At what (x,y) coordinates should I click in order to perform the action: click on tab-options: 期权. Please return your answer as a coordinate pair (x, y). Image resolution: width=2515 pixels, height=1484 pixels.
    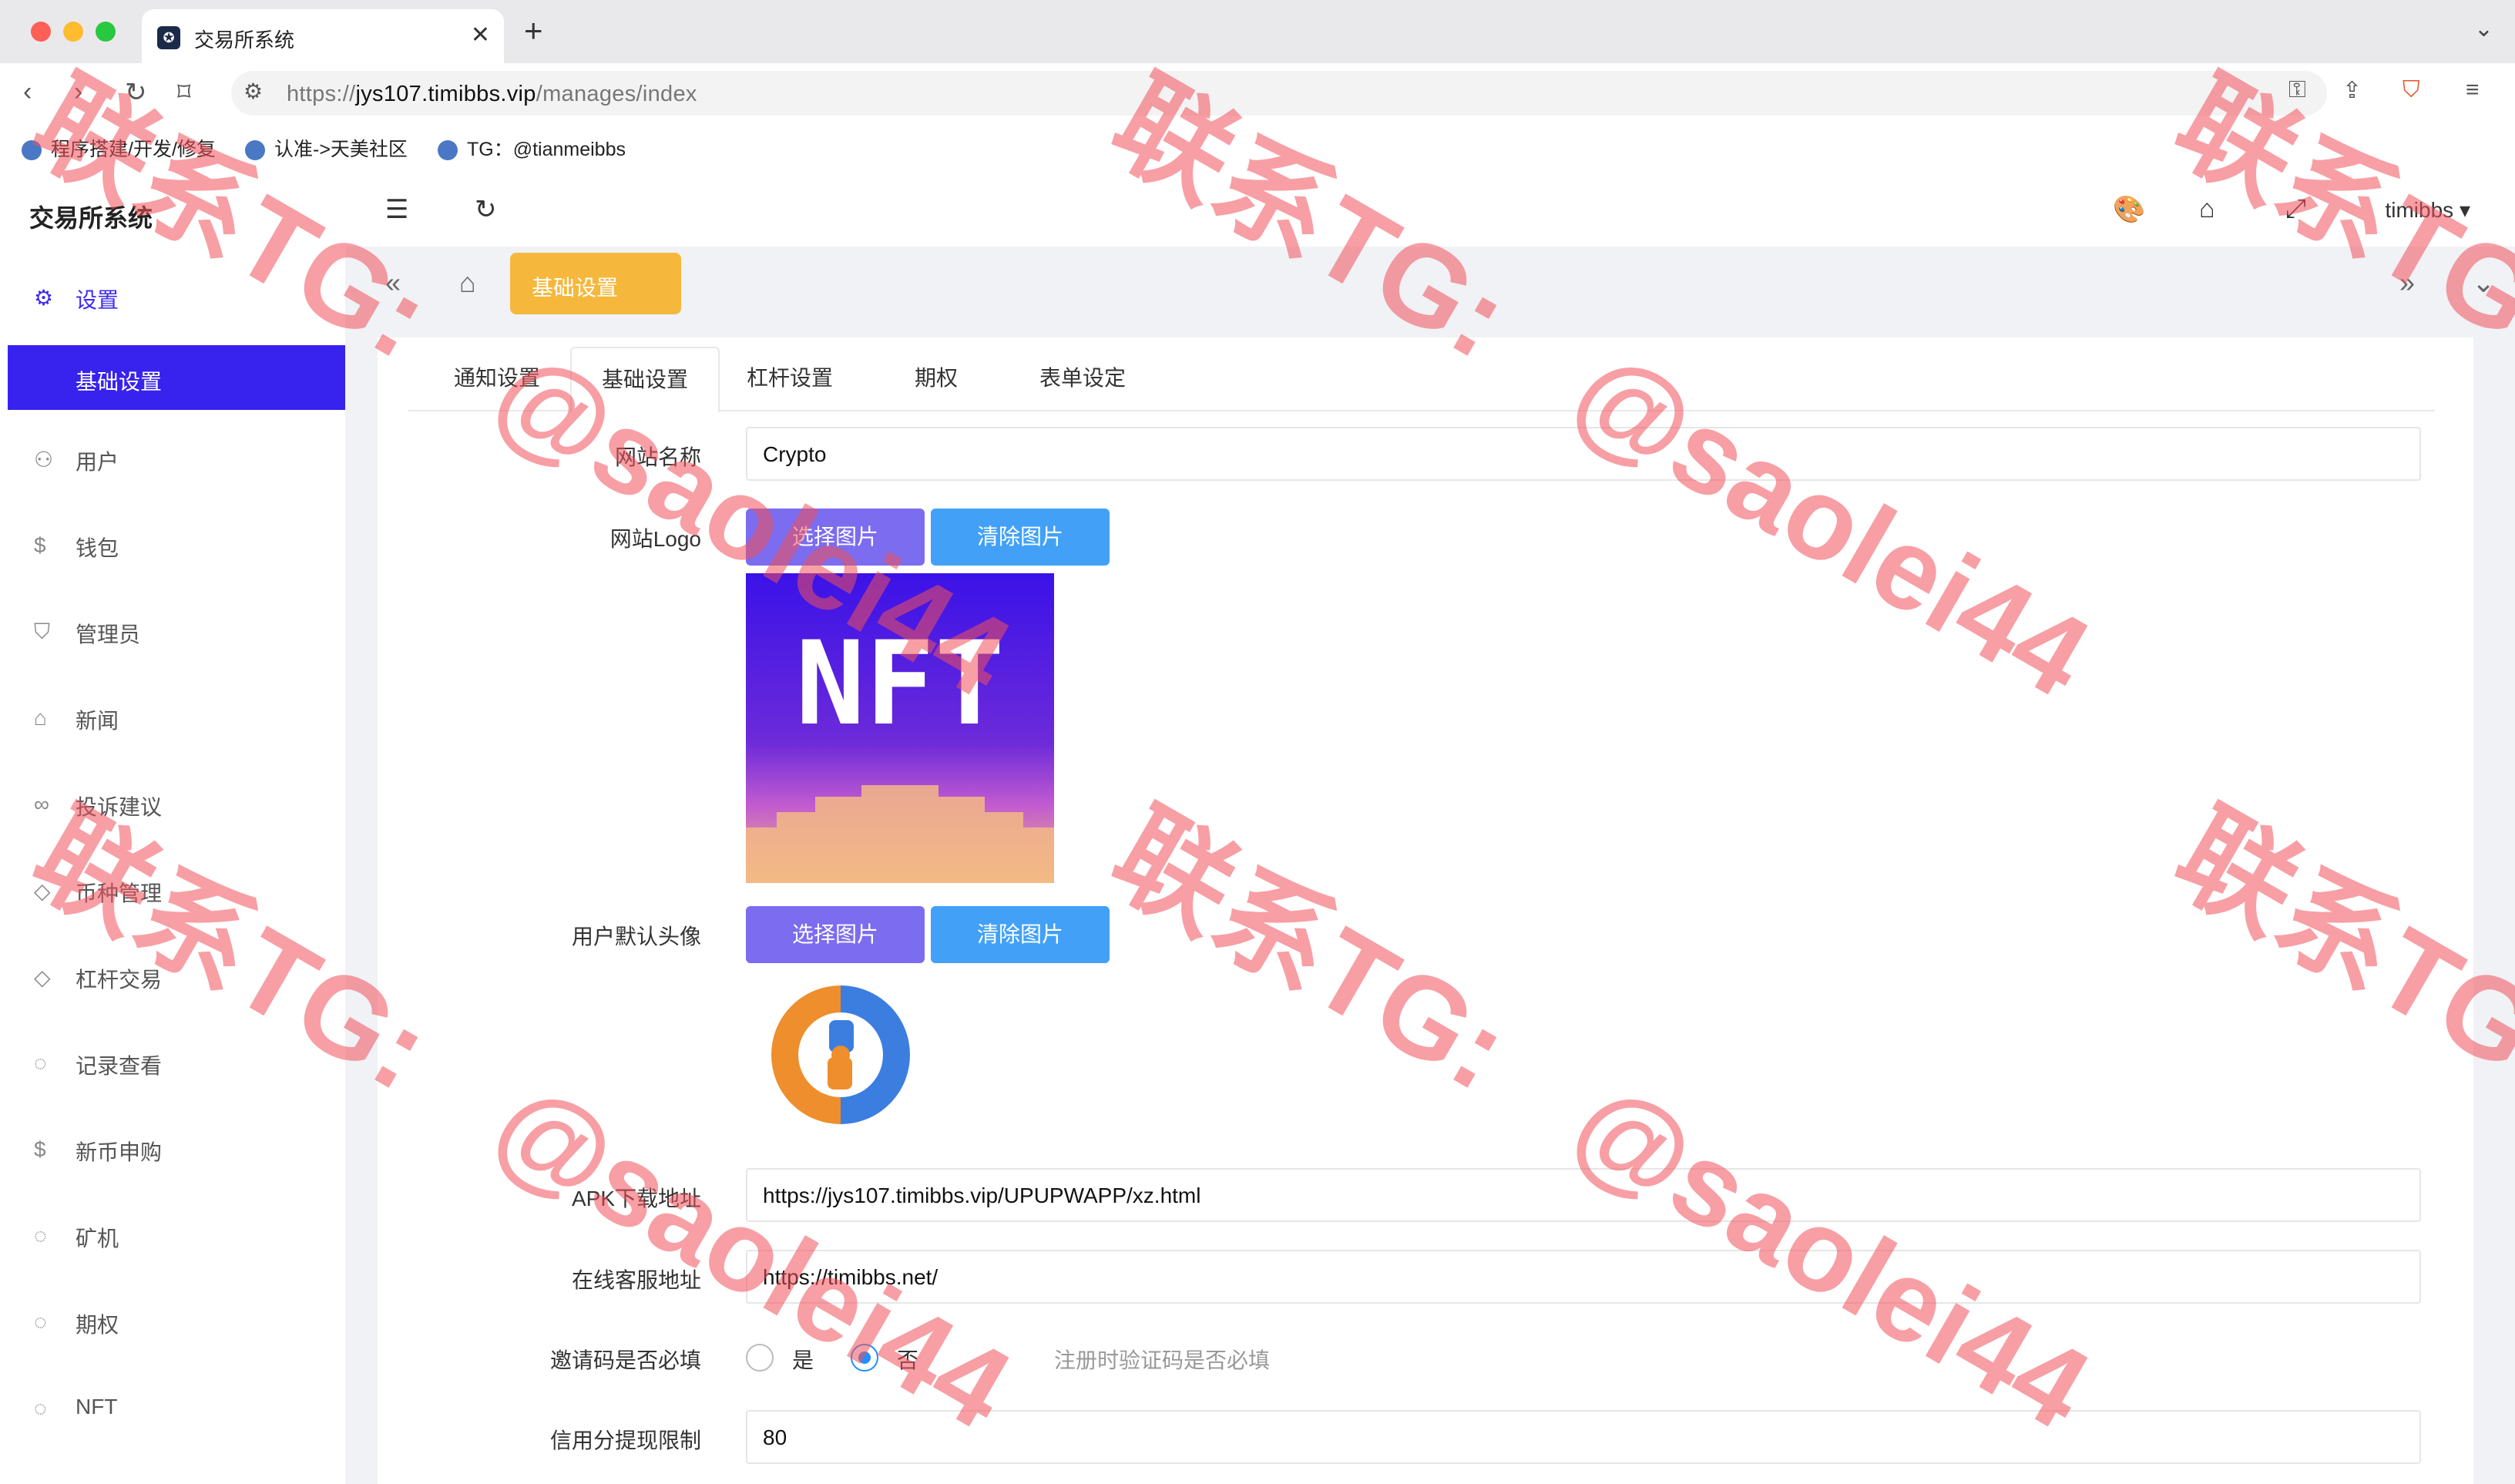
    Looking at the image, I should click on (936, 378).